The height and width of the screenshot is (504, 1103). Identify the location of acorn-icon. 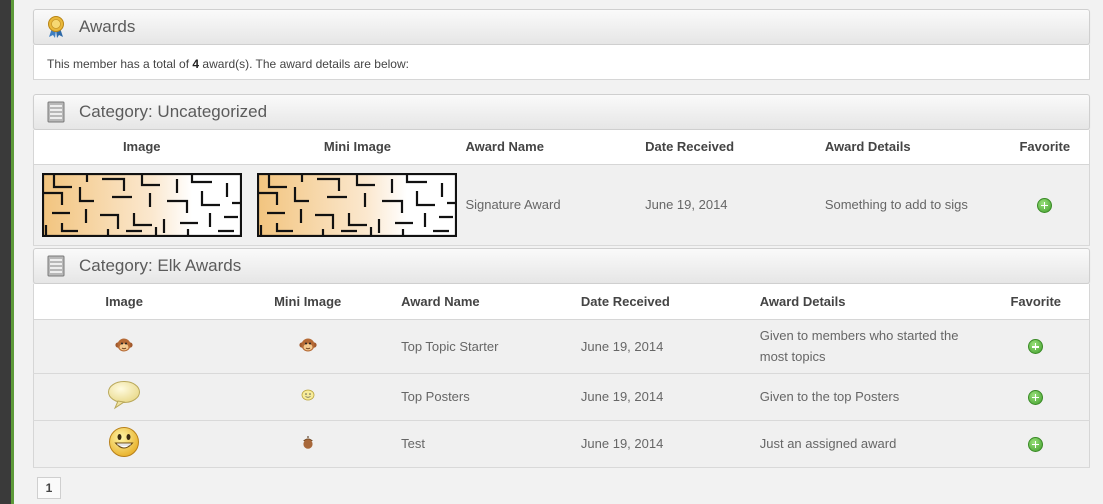
(307, 442).